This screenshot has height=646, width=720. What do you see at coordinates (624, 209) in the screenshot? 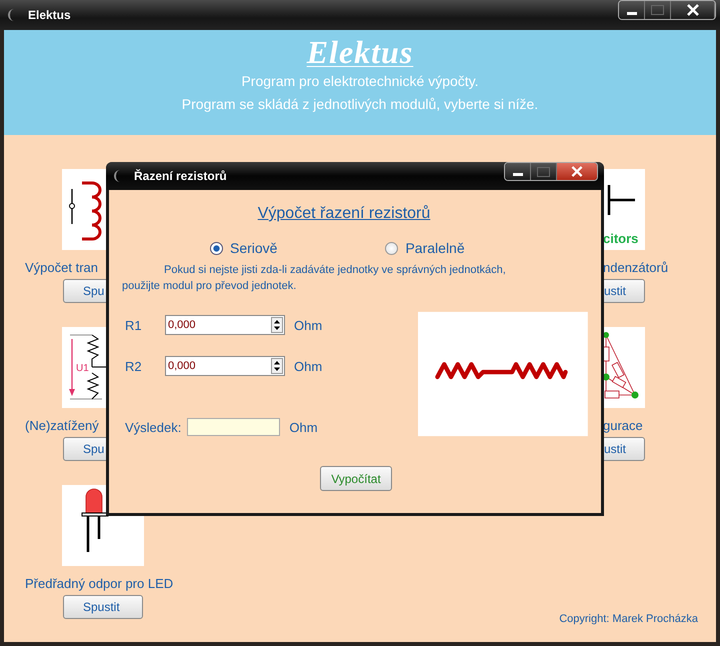
I see `capacitor-icon: citors` at bounding box center [624, 209].